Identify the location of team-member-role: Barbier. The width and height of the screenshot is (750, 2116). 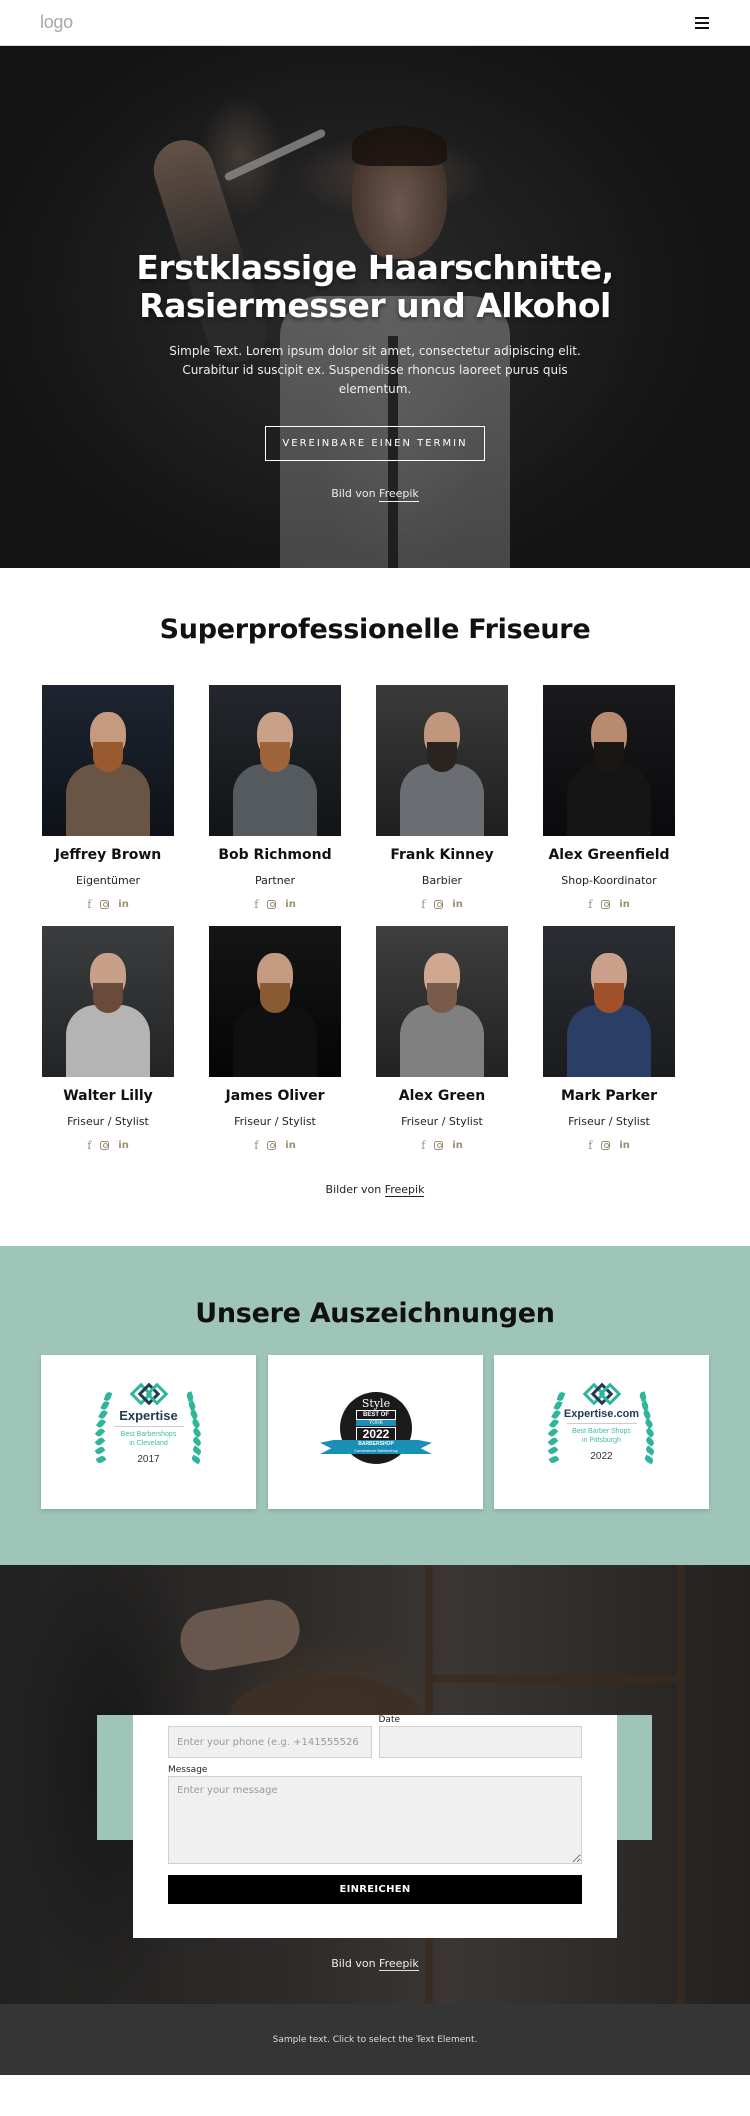
(442, 880).